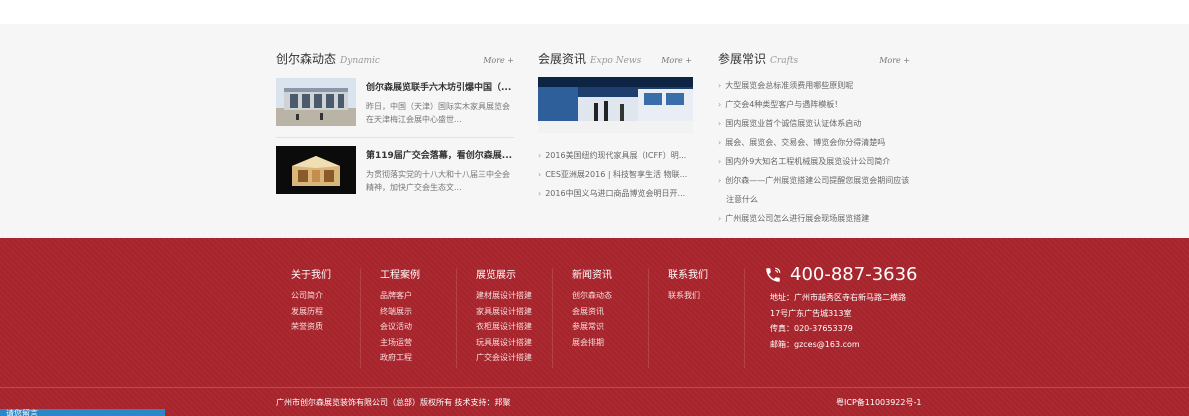 The image size is (1189, 416). What do you see at coordinates (400, 343) in the screenshot?
I see `footer-link: 主场运营` at bounding box center [400, 343].